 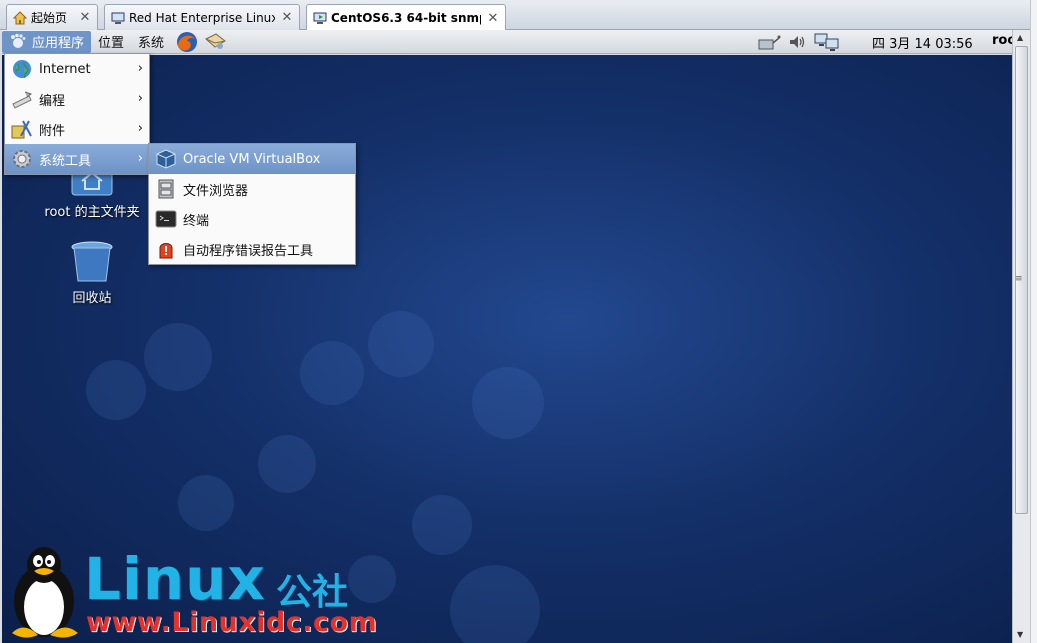 What do you see at coordinates (18, 40) in the screenshot?
I see `gnome-foot-icon` at bounding box center [18, 40].